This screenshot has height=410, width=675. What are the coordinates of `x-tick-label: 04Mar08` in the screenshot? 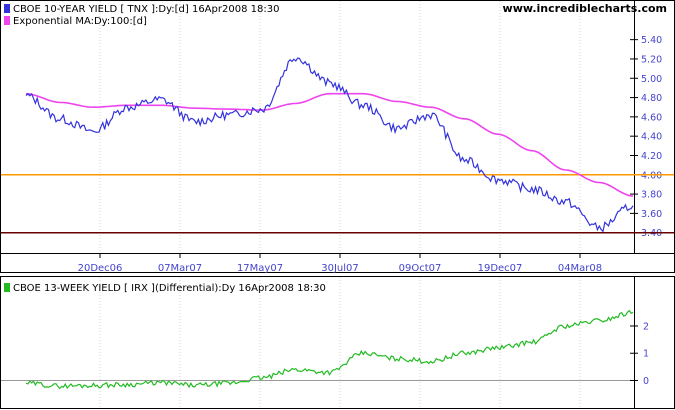 It's located at (580, 268).